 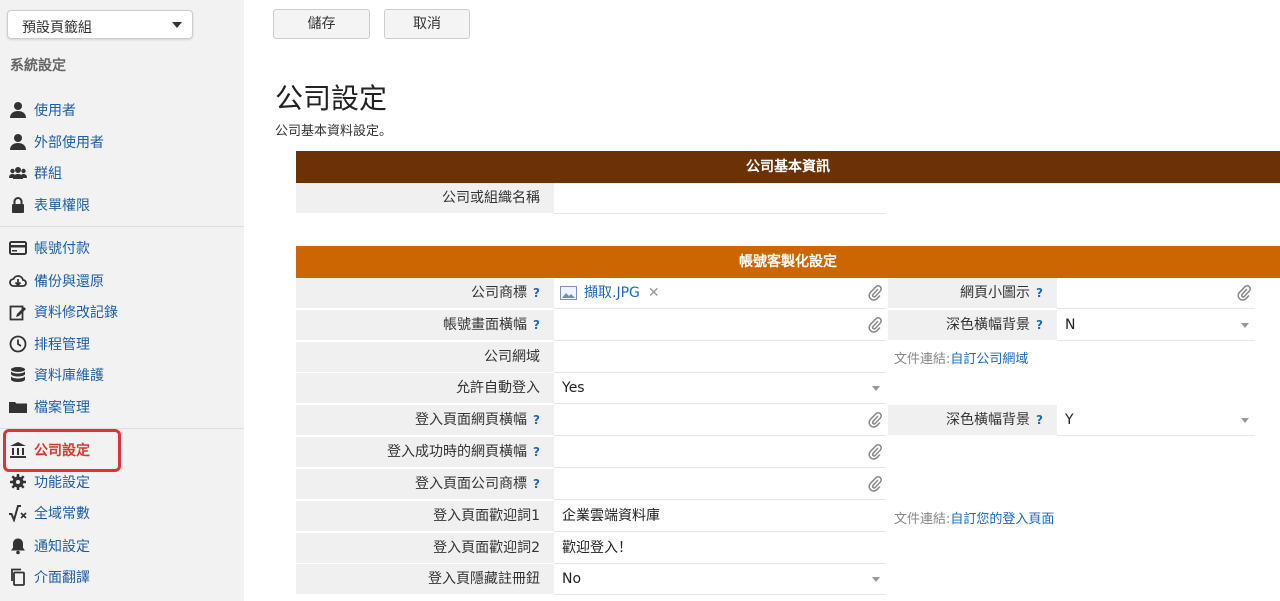 I want to click on sidebar-item-label: 排程管理, so click(x=62, y=345).